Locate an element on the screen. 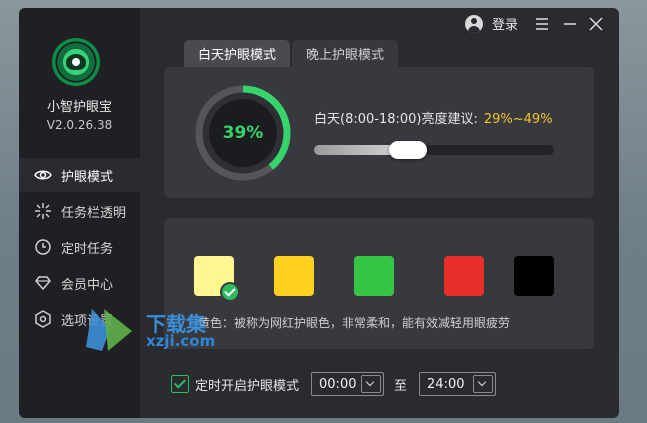  brightness-slider-thumb is located at coordinates (408, 150).